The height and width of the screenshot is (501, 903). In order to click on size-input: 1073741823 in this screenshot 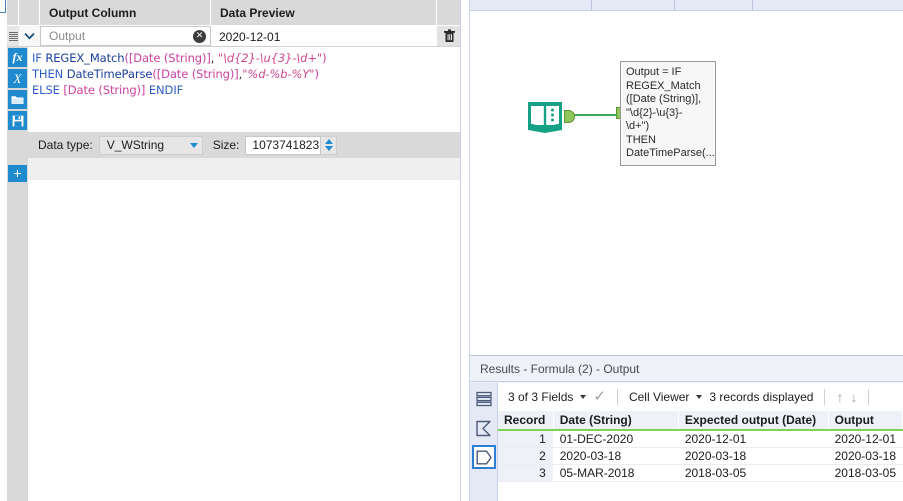, I will do `click(283, 145)`.